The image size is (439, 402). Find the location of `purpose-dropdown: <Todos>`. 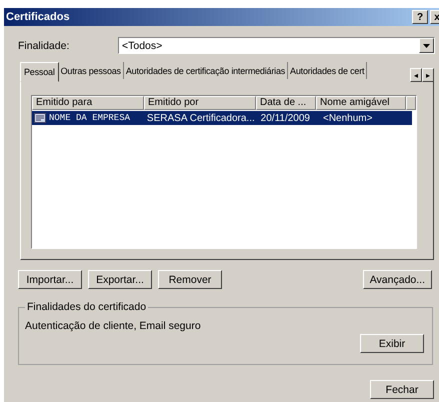

purpose-dropdown: <Todos> is located at coordinates (276, 45).